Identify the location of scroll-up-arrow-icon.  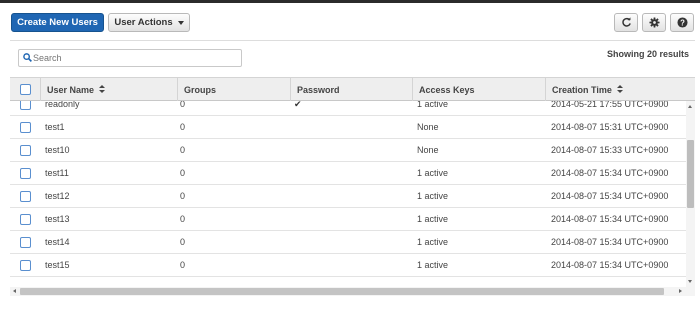
(690, 106).